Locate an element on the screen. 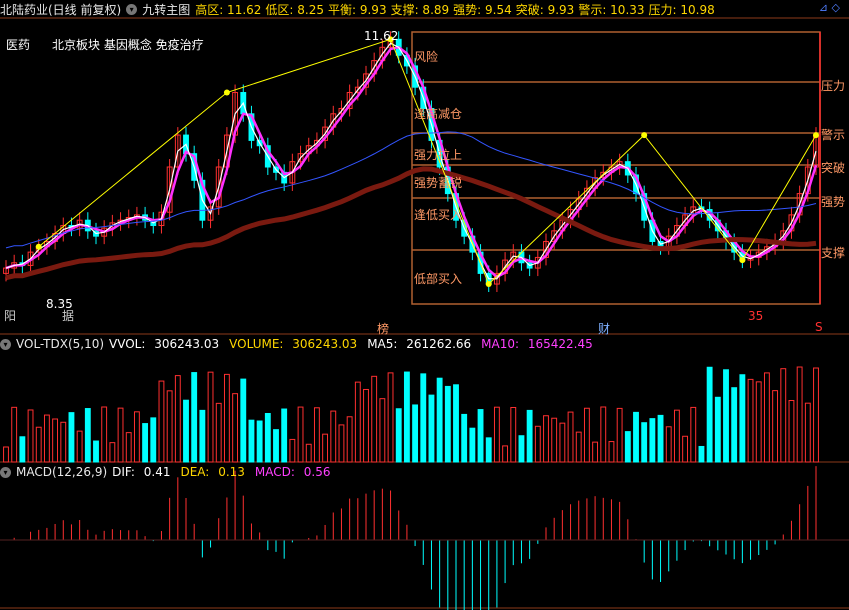 The height and width of the screenshot is (610, 849). industry-label: 医药 is located at coordinates (18, 45).